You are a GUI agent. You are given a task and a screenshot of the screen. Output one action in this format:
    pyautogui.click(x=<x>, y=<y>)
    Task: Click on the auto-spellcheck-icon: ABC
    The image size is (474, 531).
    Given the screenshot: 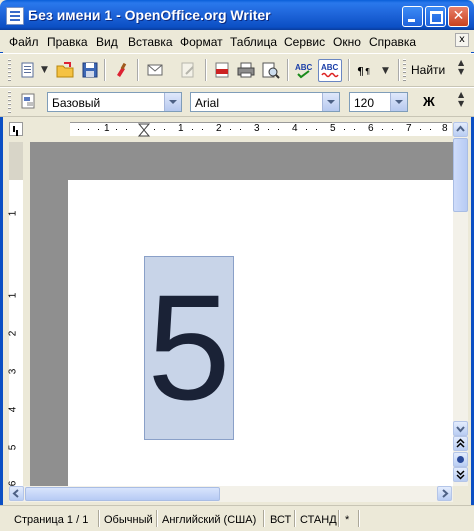 What is the action you would take?
    pyautogui.click(x=330, y=70)
    